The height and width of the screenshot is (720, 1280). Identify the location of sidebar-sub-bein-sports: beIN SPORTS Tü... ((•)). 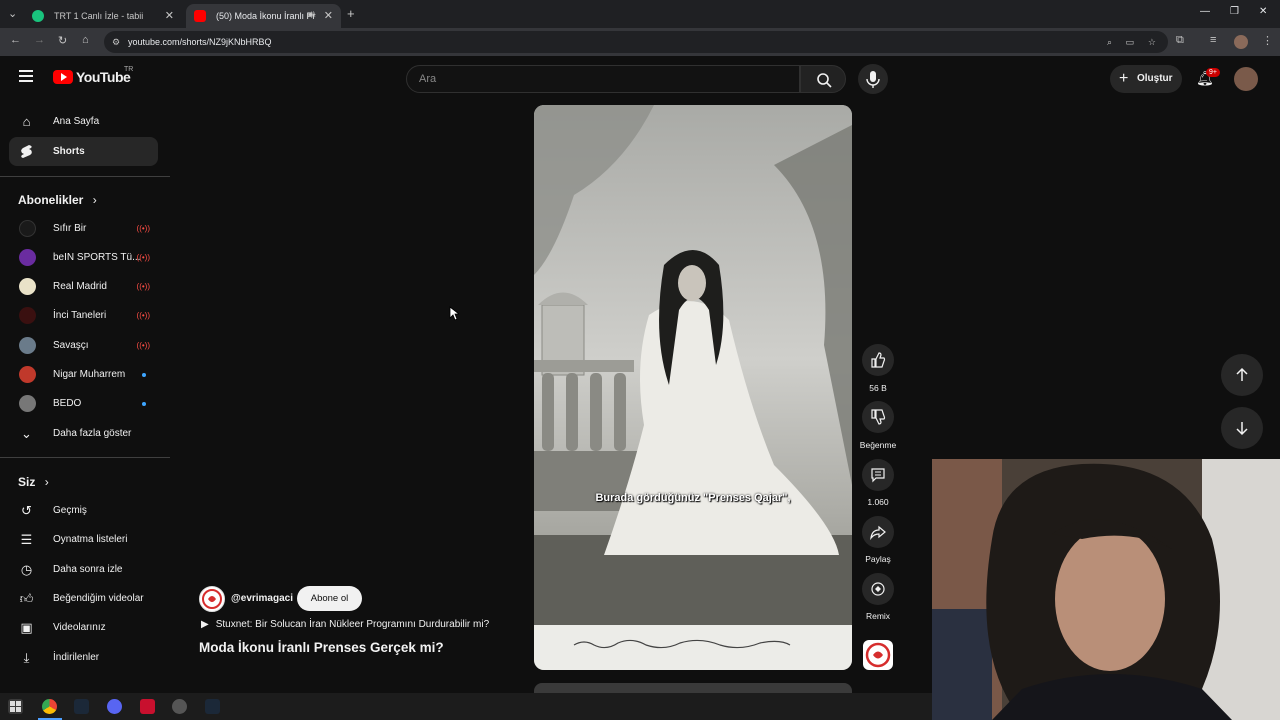
(83, 257).